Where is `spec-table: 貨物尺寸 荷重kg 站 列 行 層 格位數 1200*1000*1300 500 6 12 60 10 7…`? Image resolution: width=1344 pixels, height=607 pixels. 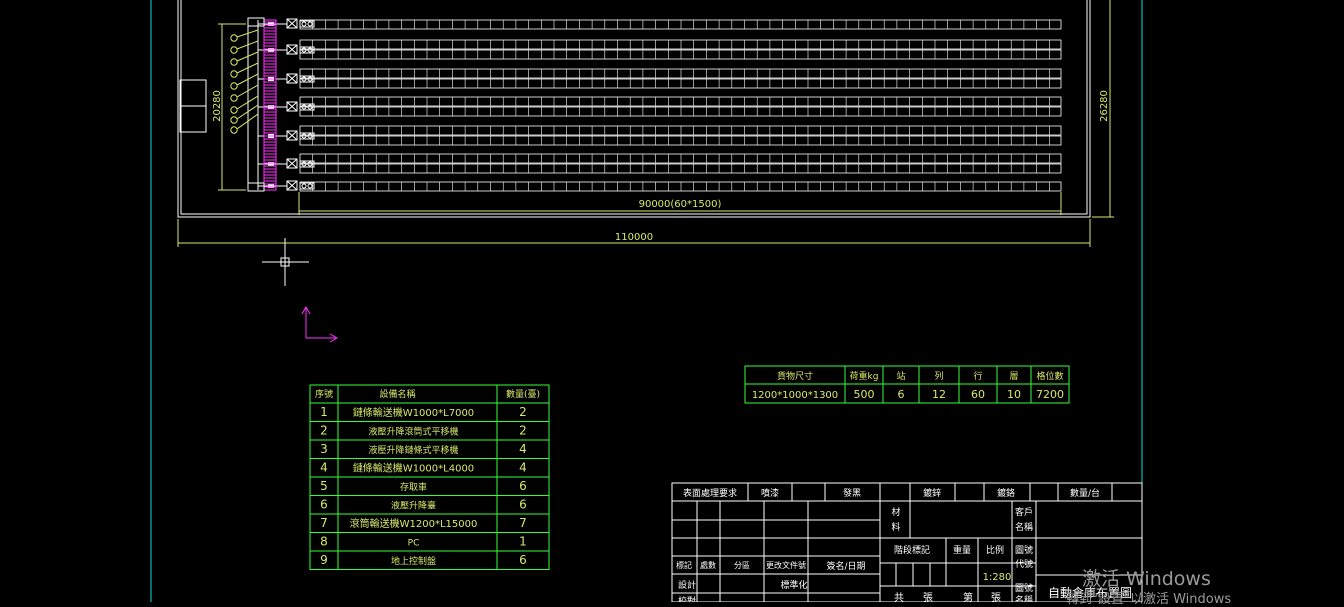 spec-table: 貨物尺寸 荷重kg 站 列 行 層 格位數 1200*1000*1300 500 6 12 60 10 7… is located at coordinates (907, 384).